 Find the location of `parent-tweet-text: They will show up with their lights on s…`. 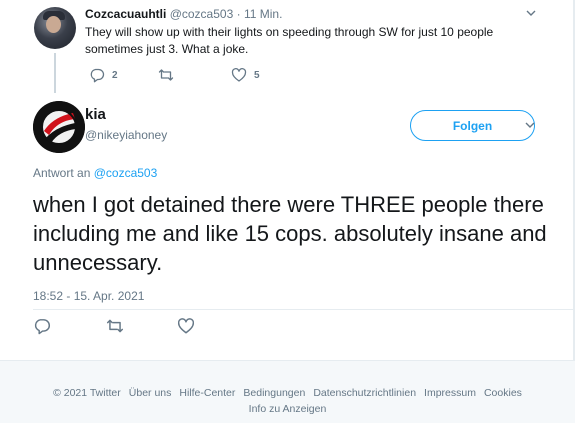

parent-tweet-text: They will show up with their lights on s… is located at coordinates (289, 40).